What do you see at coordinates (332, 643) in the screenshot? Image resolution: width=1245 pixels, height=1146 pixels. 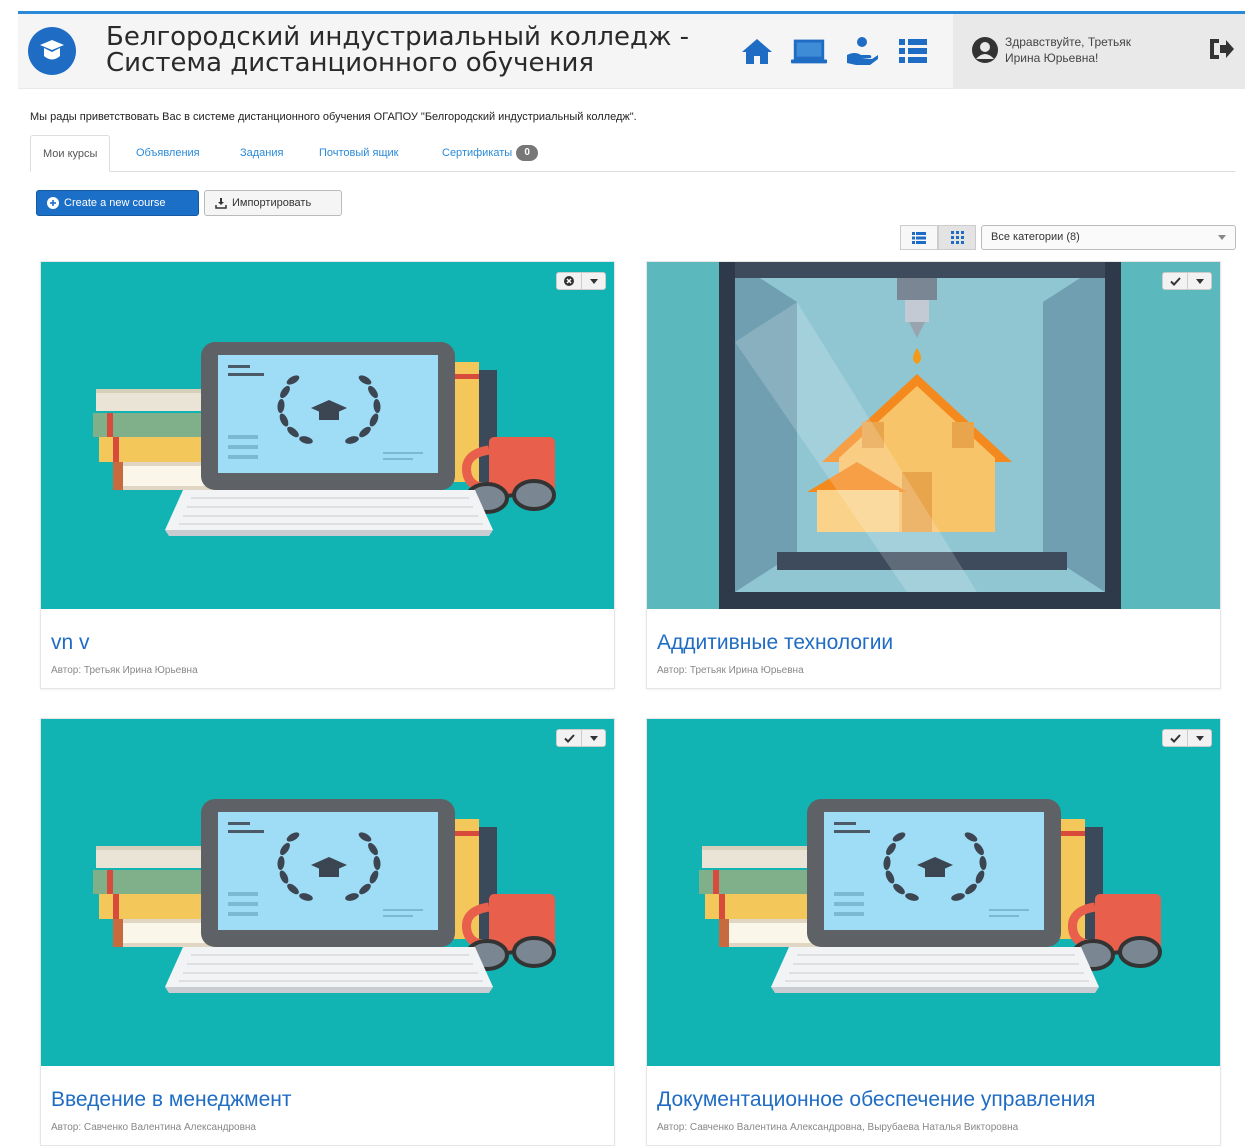 I see `course-title: vn v` at bounding box center [332, 643].